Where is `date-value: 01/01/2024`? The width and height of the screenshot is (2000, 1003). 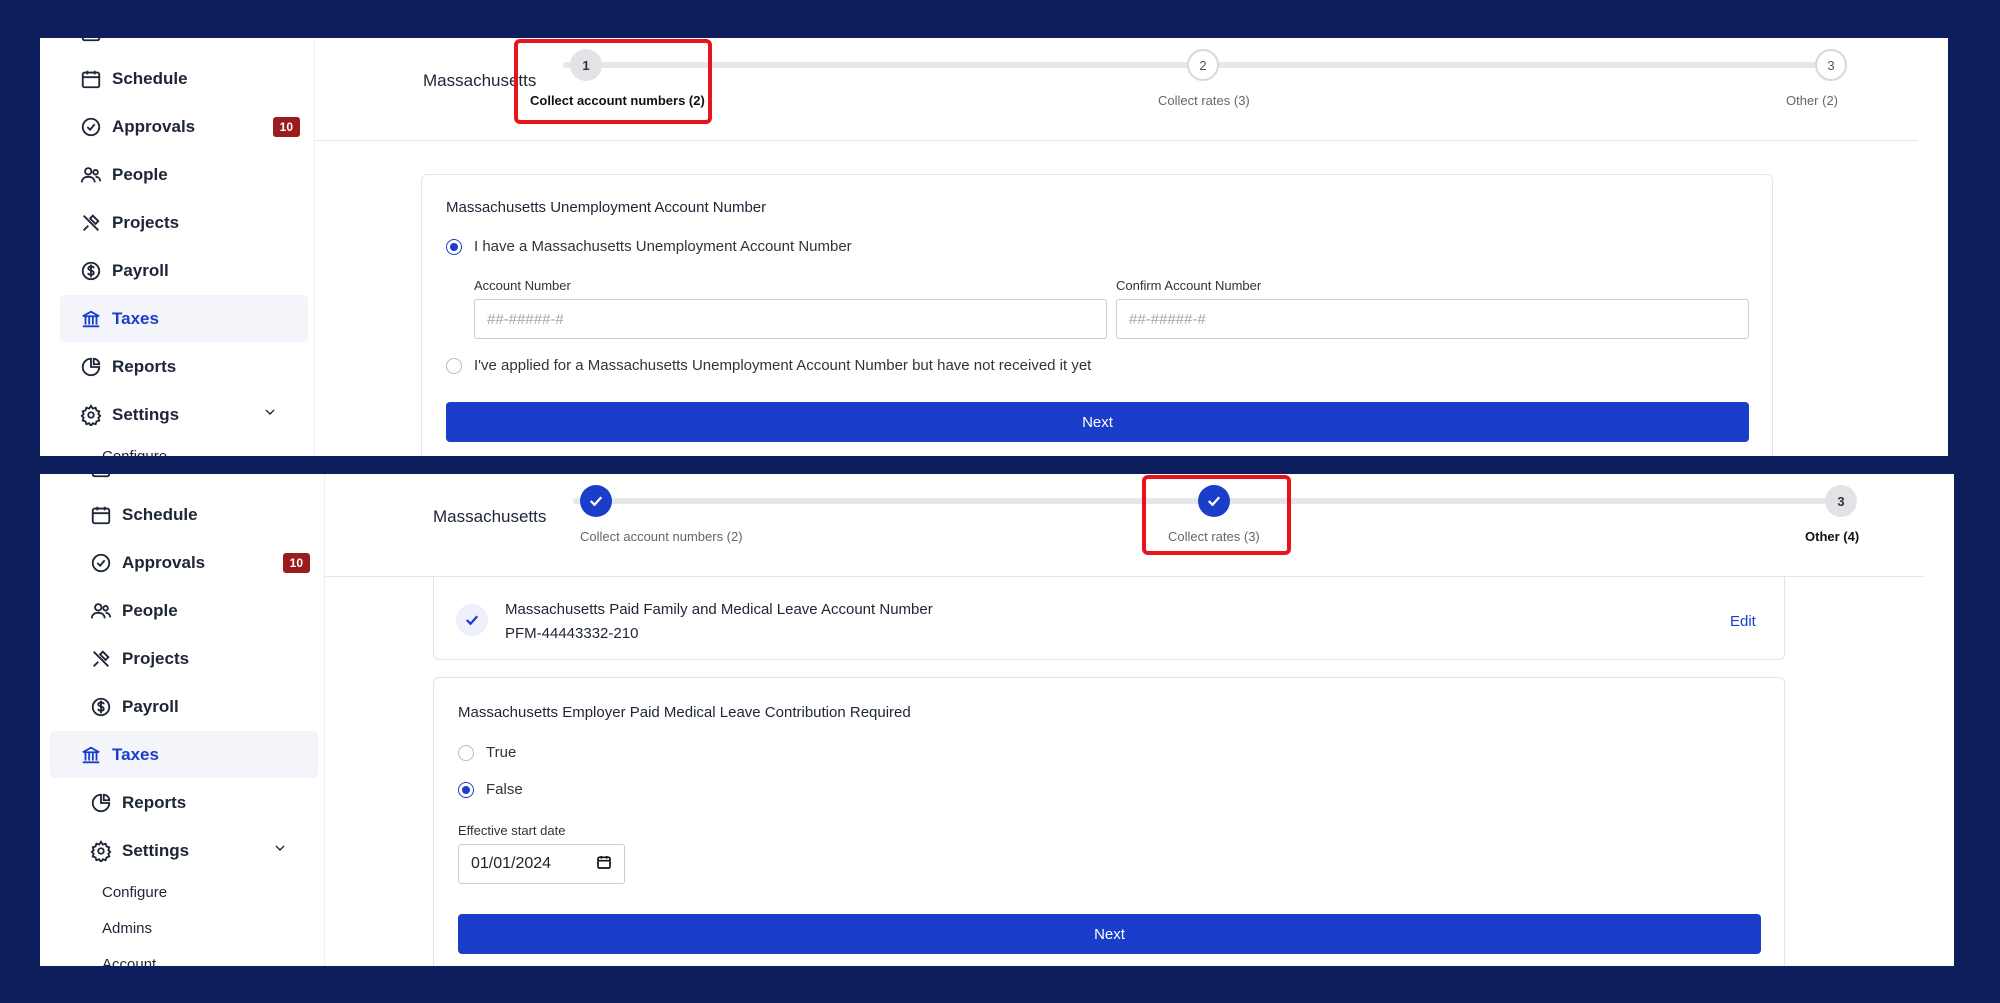
date-value: 01/01/2024 is located at coordinates (511, 863).